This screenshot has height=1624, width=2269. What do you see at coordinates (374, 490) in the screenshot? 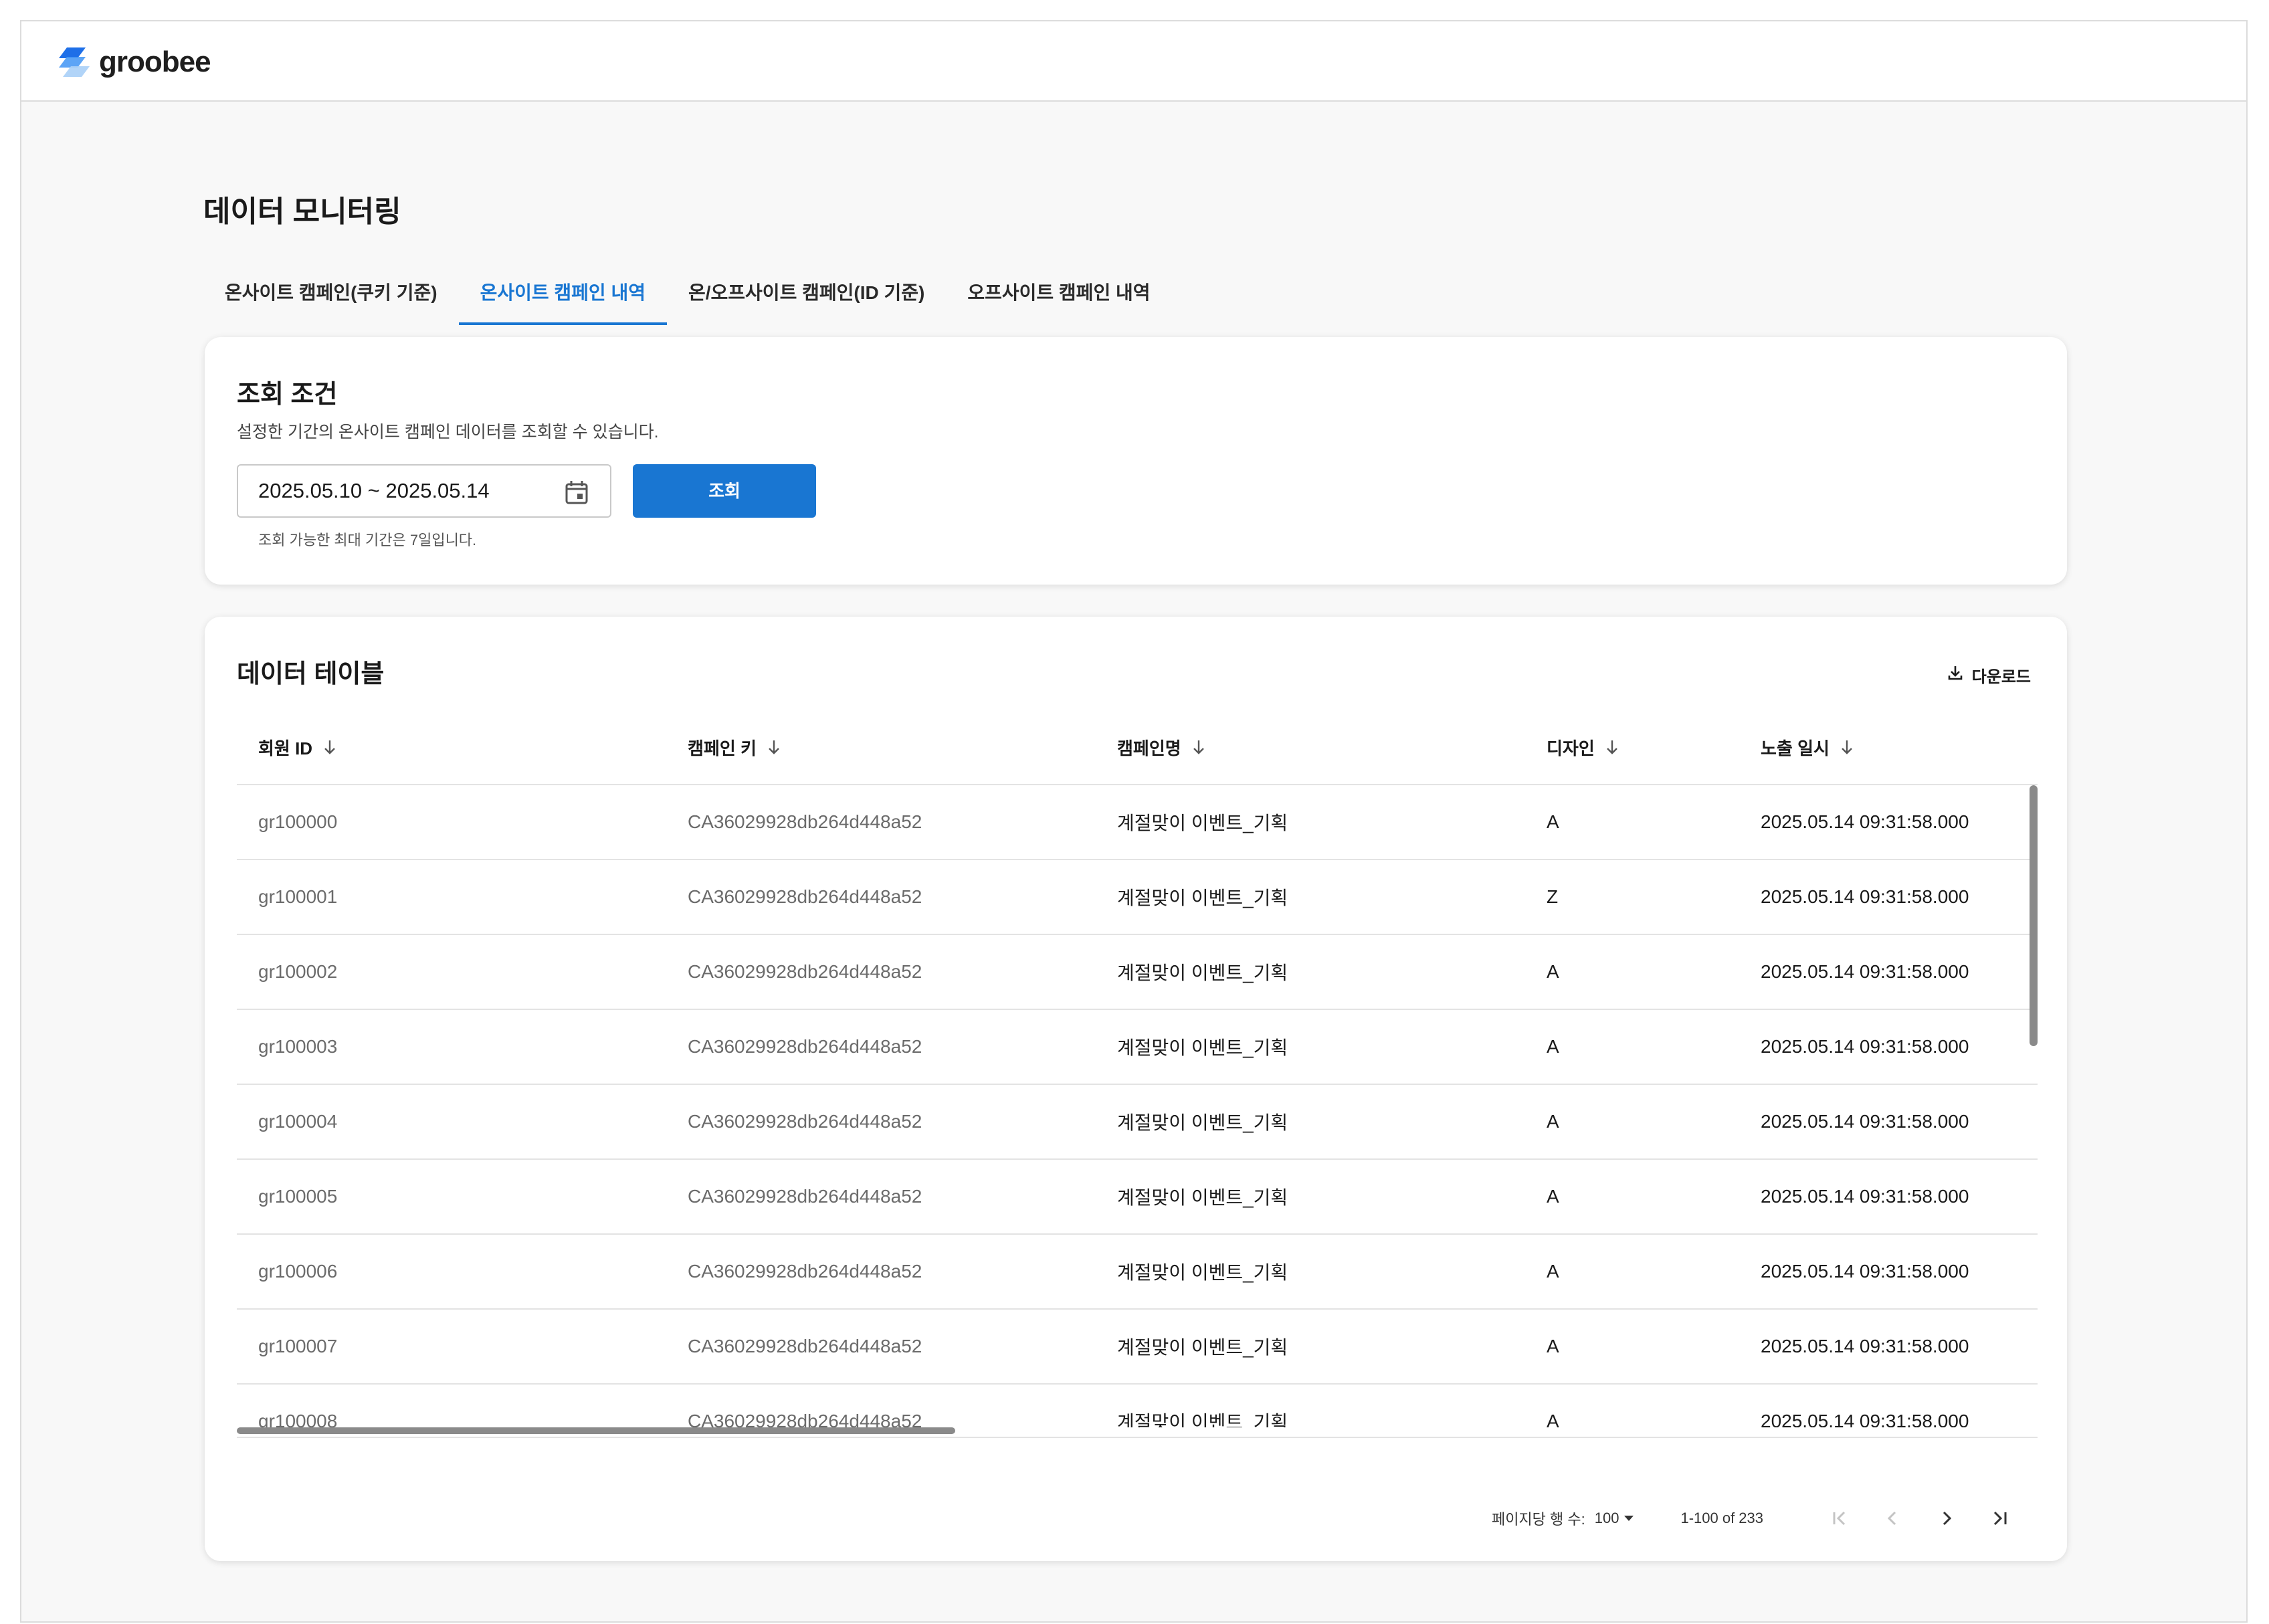
I see `date-range-value: 2025.05.10 ~ 2025.05.14` at bounding box center [374, 490].